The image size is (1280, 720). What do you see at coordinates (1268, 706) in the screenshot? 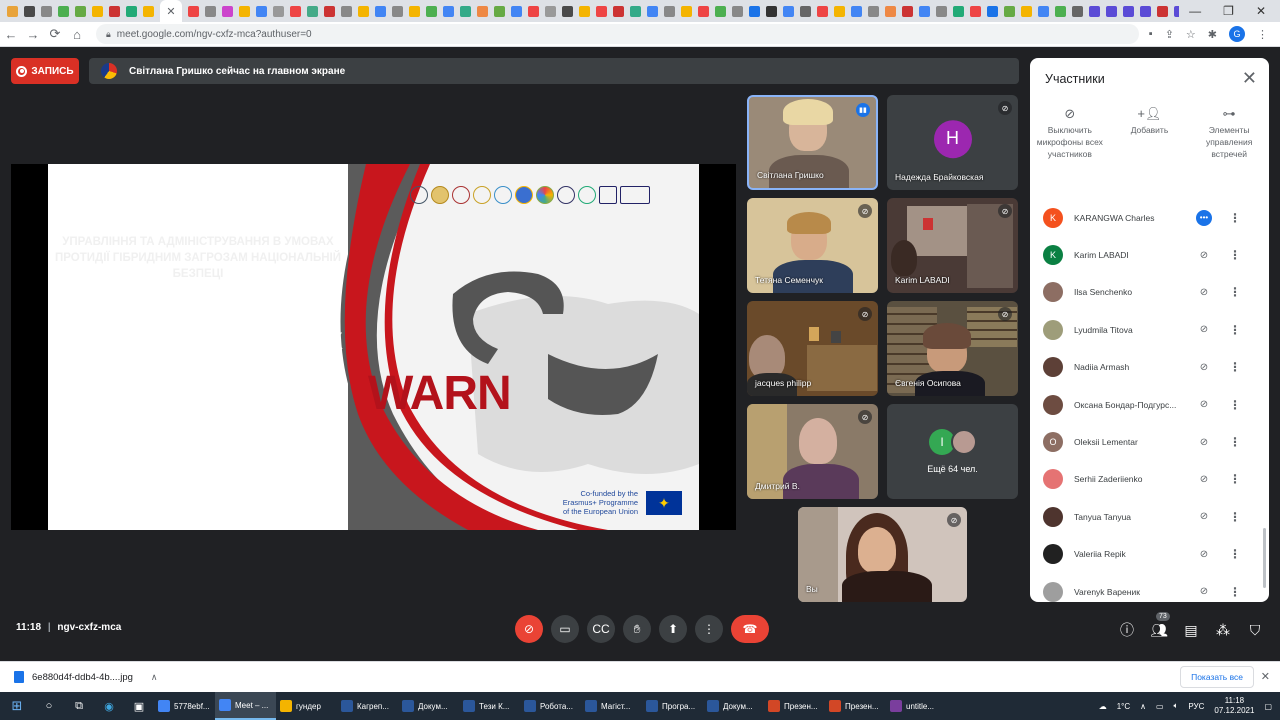
I see `notifications-icon: ▢` at bounding box center [1268, 706].